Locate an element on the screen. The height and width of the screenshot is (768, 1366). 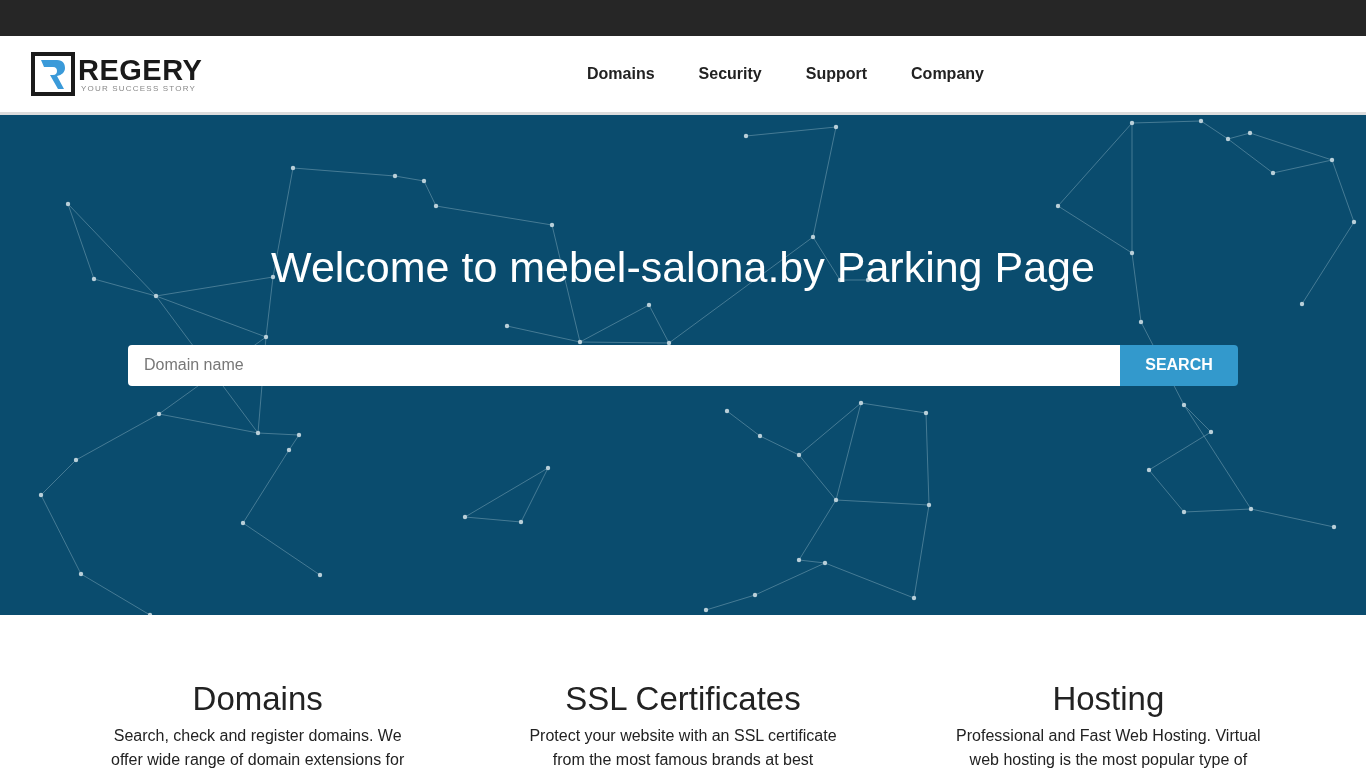
feature-description: Professional and Fast Web Hosting. Virtual web hosting is the most popular type of is located at coordinates (1108, 747).